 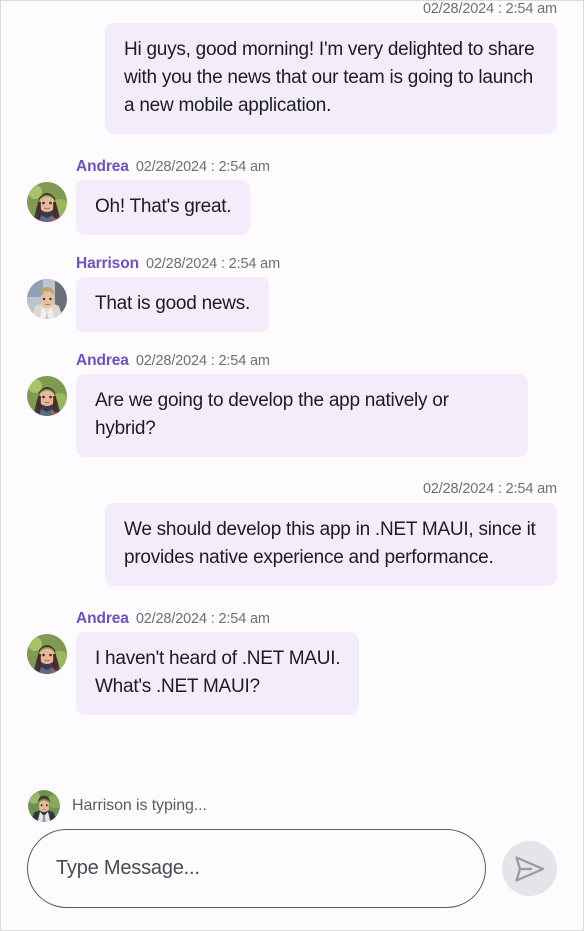 I want to click on send-icon, so click(x=529, y=868).